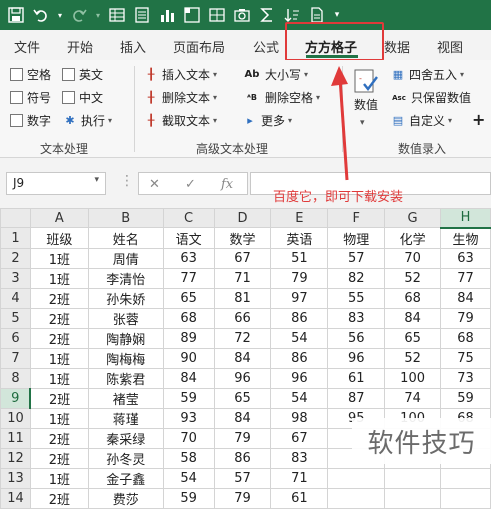 This screenshot has width=491, height=509. I want to click on table-cell: 李清怡, so click(125, 278).